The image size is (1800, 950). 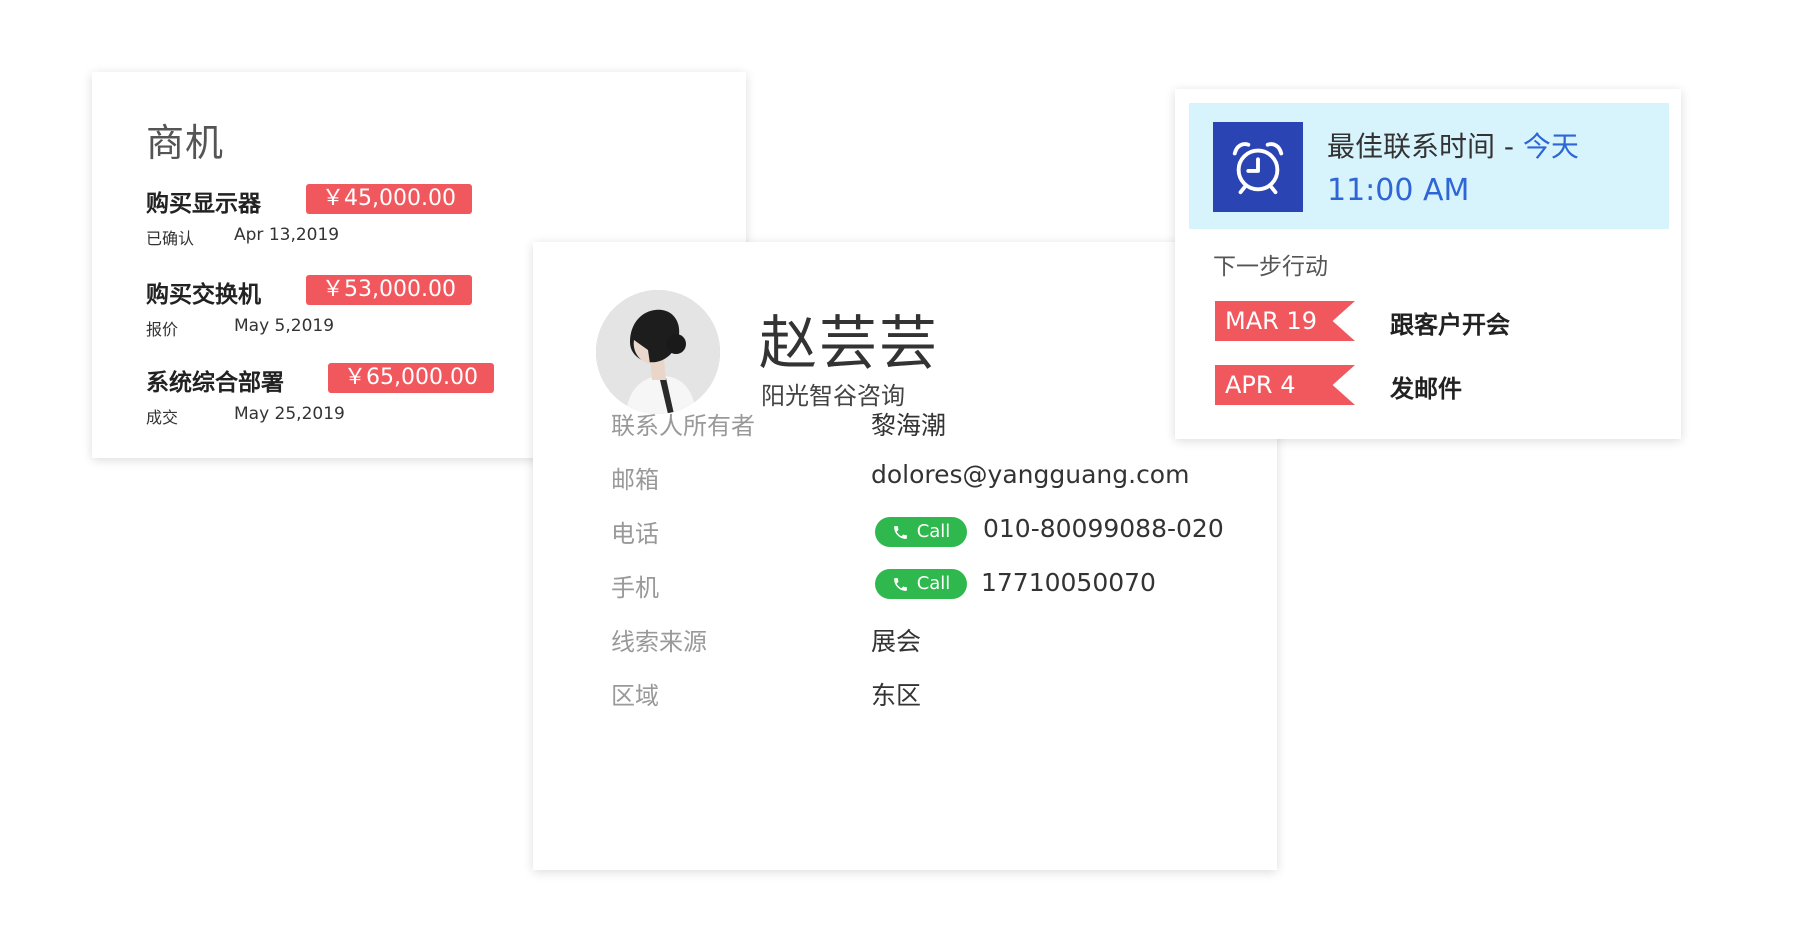 What do you see at coordinates (849, 343) in the screenshot?
I see `contact-name: 赵芸芸` at bounding box center [849, 343].